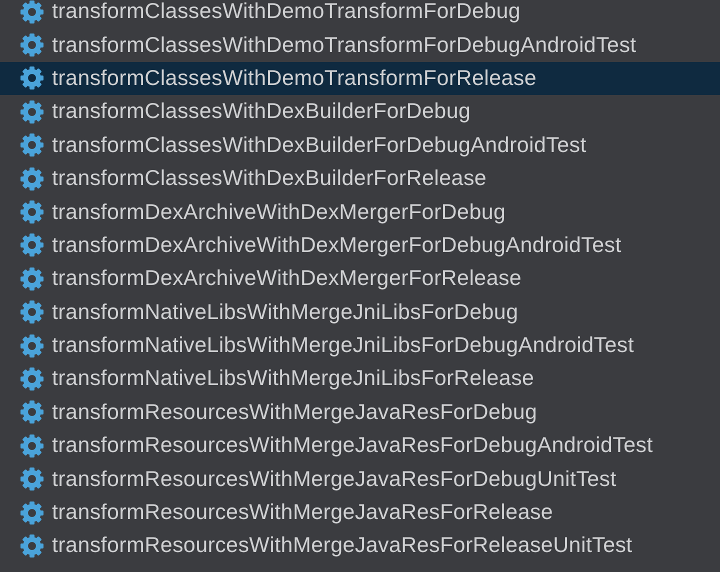 This screenshot has width=720, height=572. What do you see at coordinates (303, 513) in the screenshot?
I see `task-label: transformResourcesWithMergeJavaResForRelease` at bounding box center [303, 513].